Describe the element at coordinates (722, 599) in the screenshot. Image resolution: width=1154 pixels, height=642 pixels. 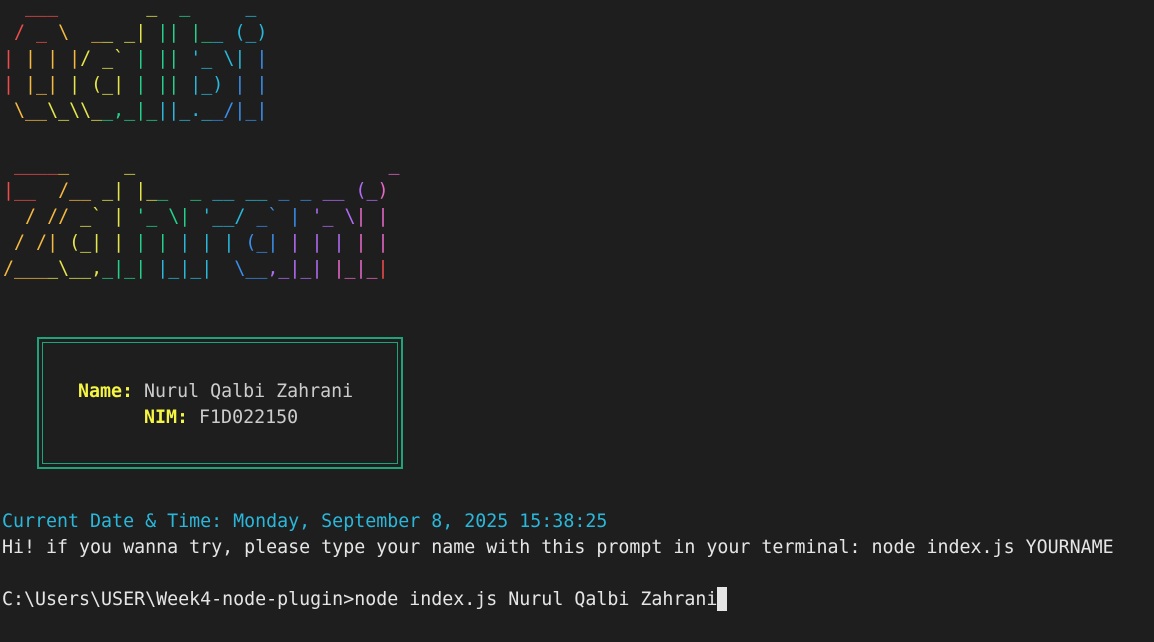
I see `text-cursor` at that location.